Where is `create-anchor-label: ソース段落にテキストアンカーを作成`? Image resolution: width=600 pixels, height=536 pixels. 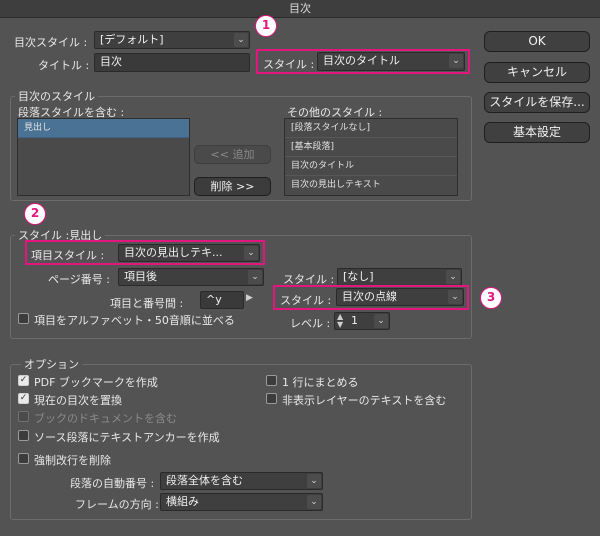 create-anchor-label: ソース段落にテキストアンカーを作成 is located at coordinates (127, 437).